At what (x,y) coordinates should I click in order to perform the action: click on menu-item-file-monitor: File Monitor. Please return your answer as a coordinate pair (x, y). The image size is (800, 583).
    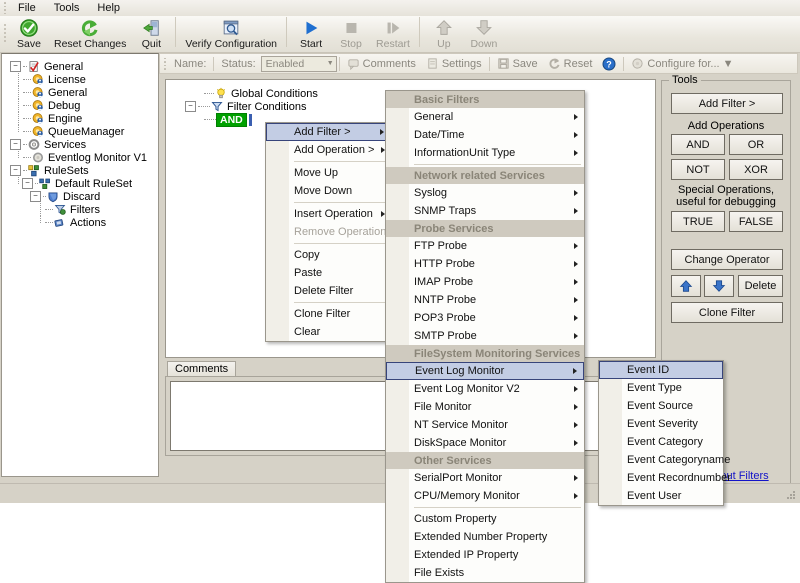
    Looking at the image, I should click on (485, 407).